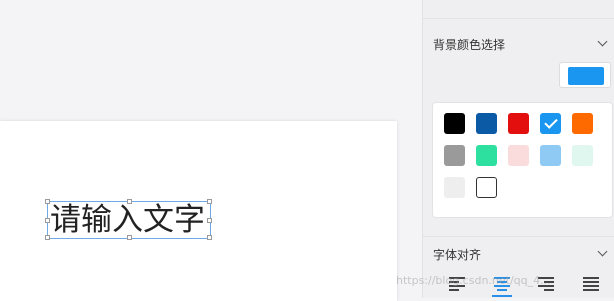 This screenshot has height=301, width=614. What do you see at coordinates (47, 220) in the screenshot?
I see `resize-handle-middle-left` at bounding box center [47, 220].